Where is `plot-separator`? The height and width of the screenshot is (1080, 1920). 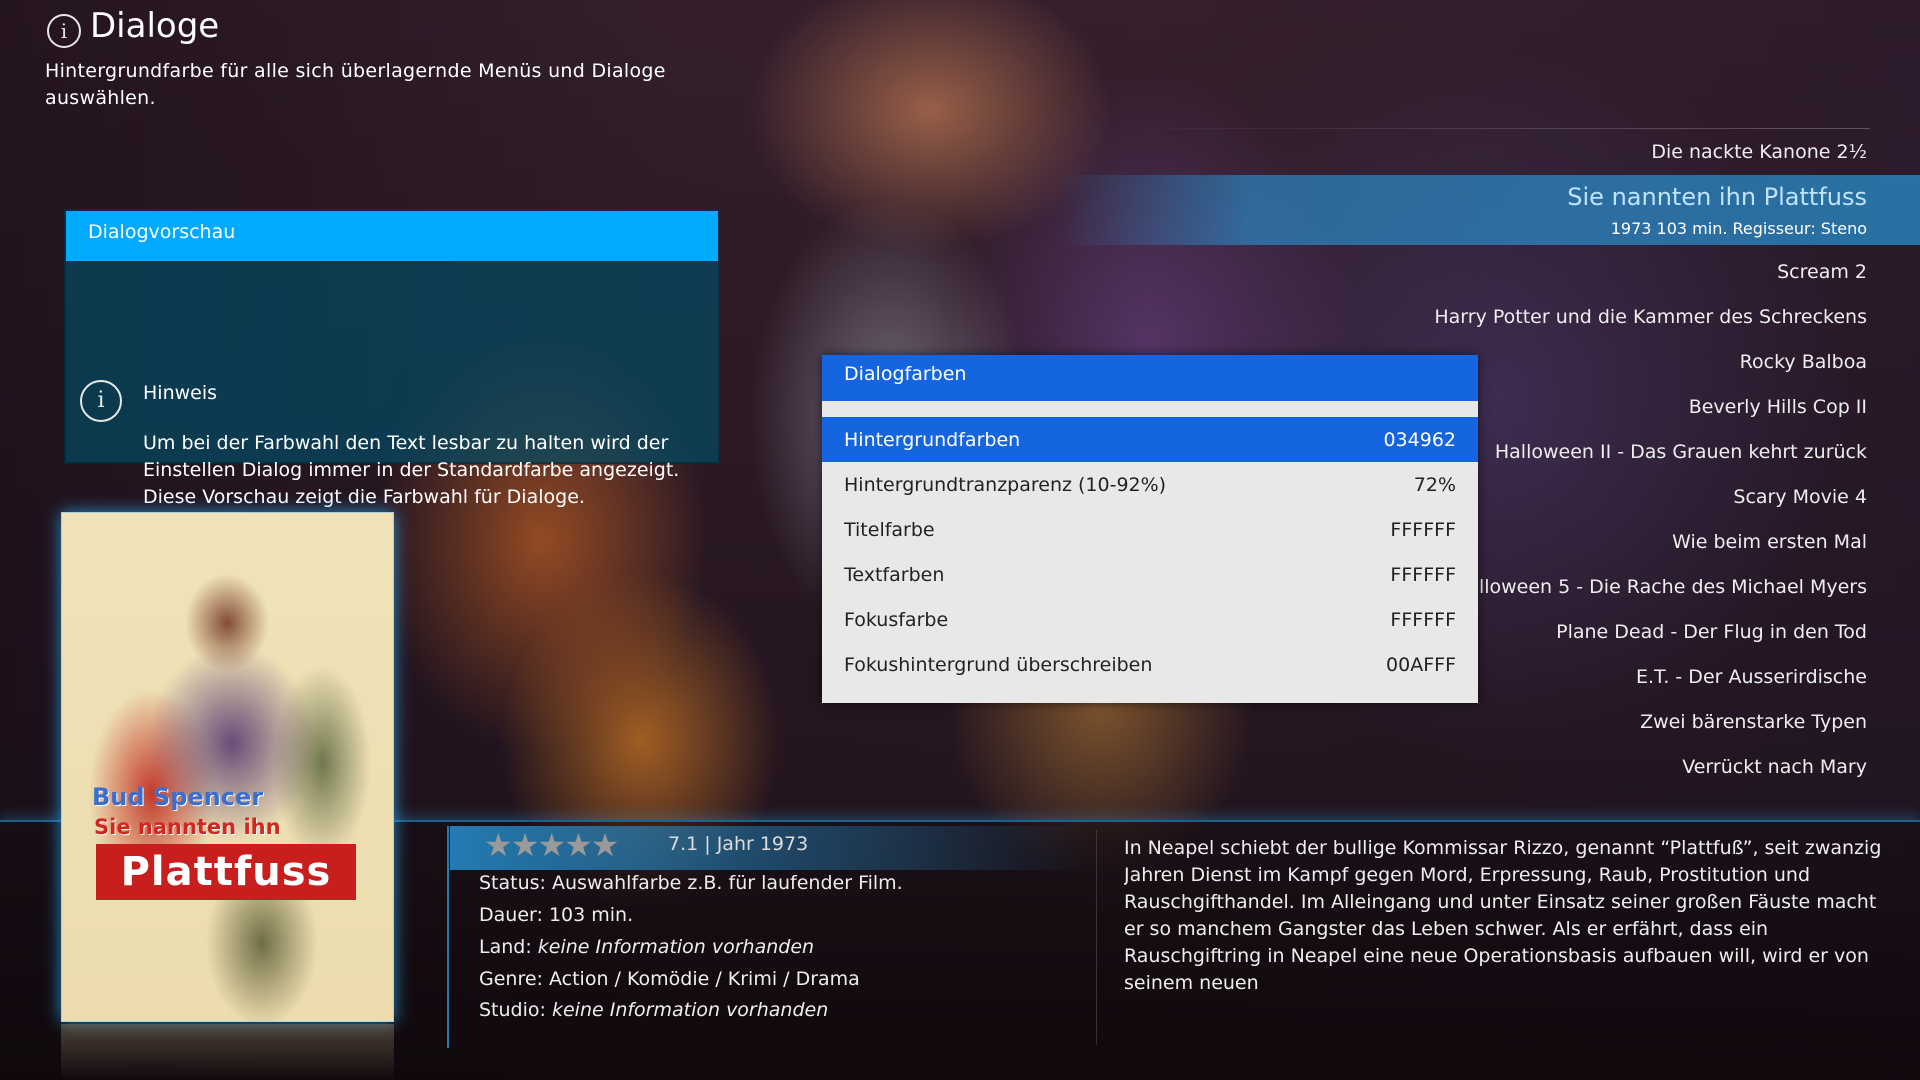
plot-separator is located at coordinates (1096, 937).